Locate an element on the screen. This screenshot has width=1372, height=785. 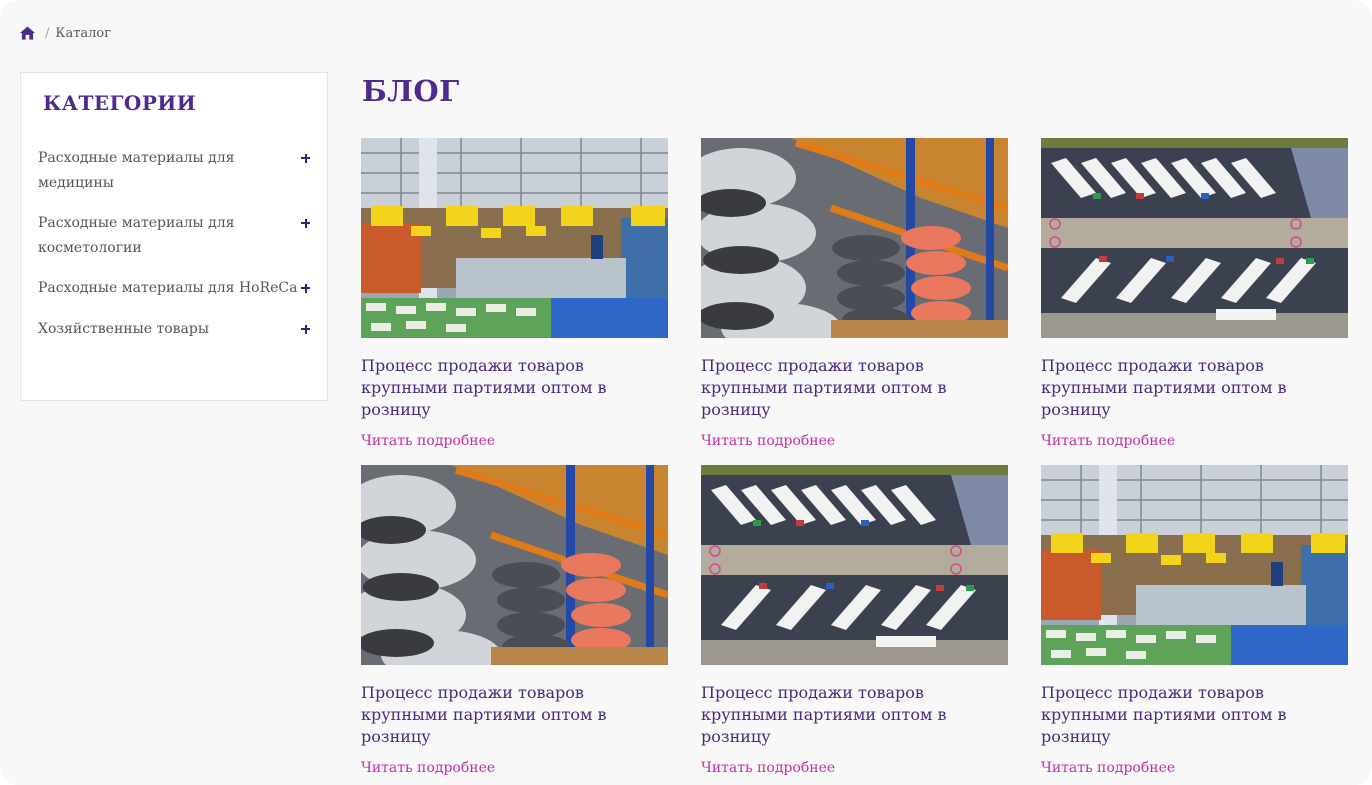
breadcrumb-current: Каталог is located at coordinates (83, 33).